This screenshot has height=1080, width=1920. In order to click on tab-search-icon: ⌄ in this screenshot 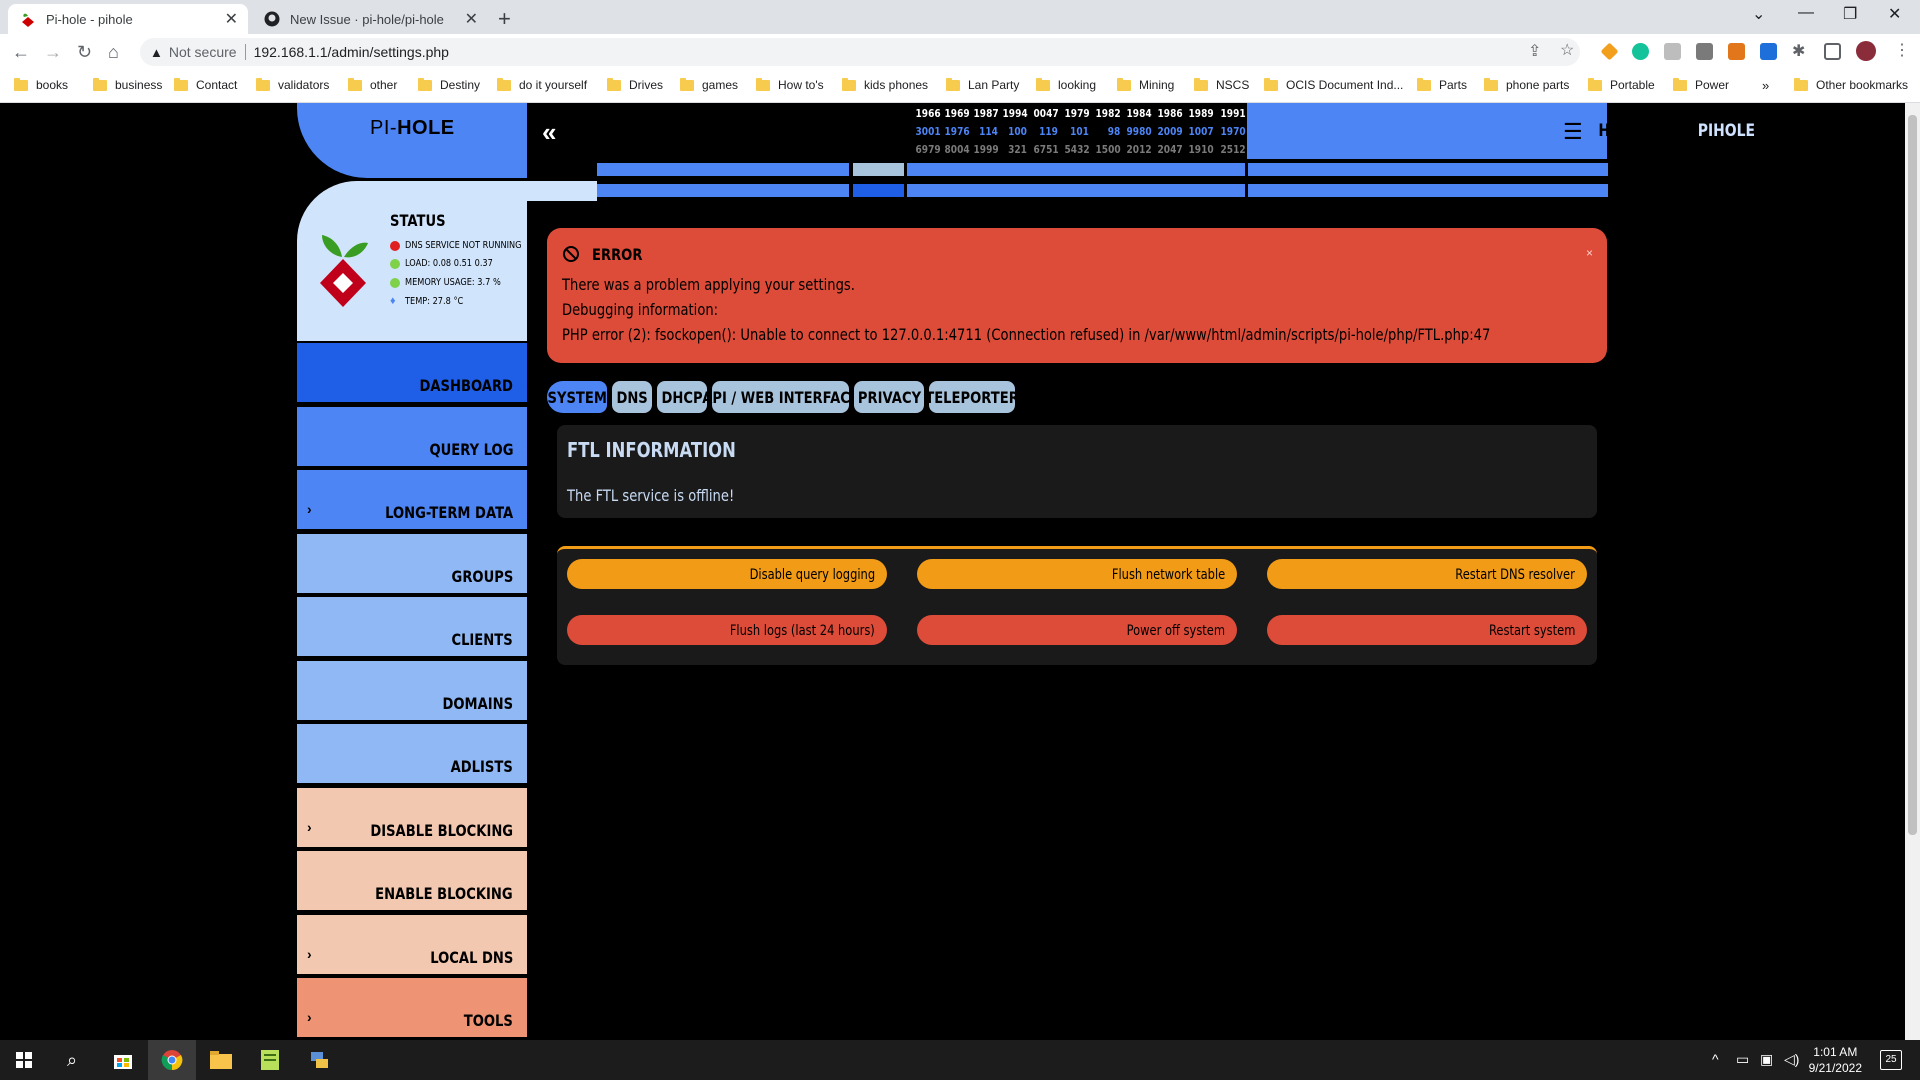, I will do `click(1758, 14)`.